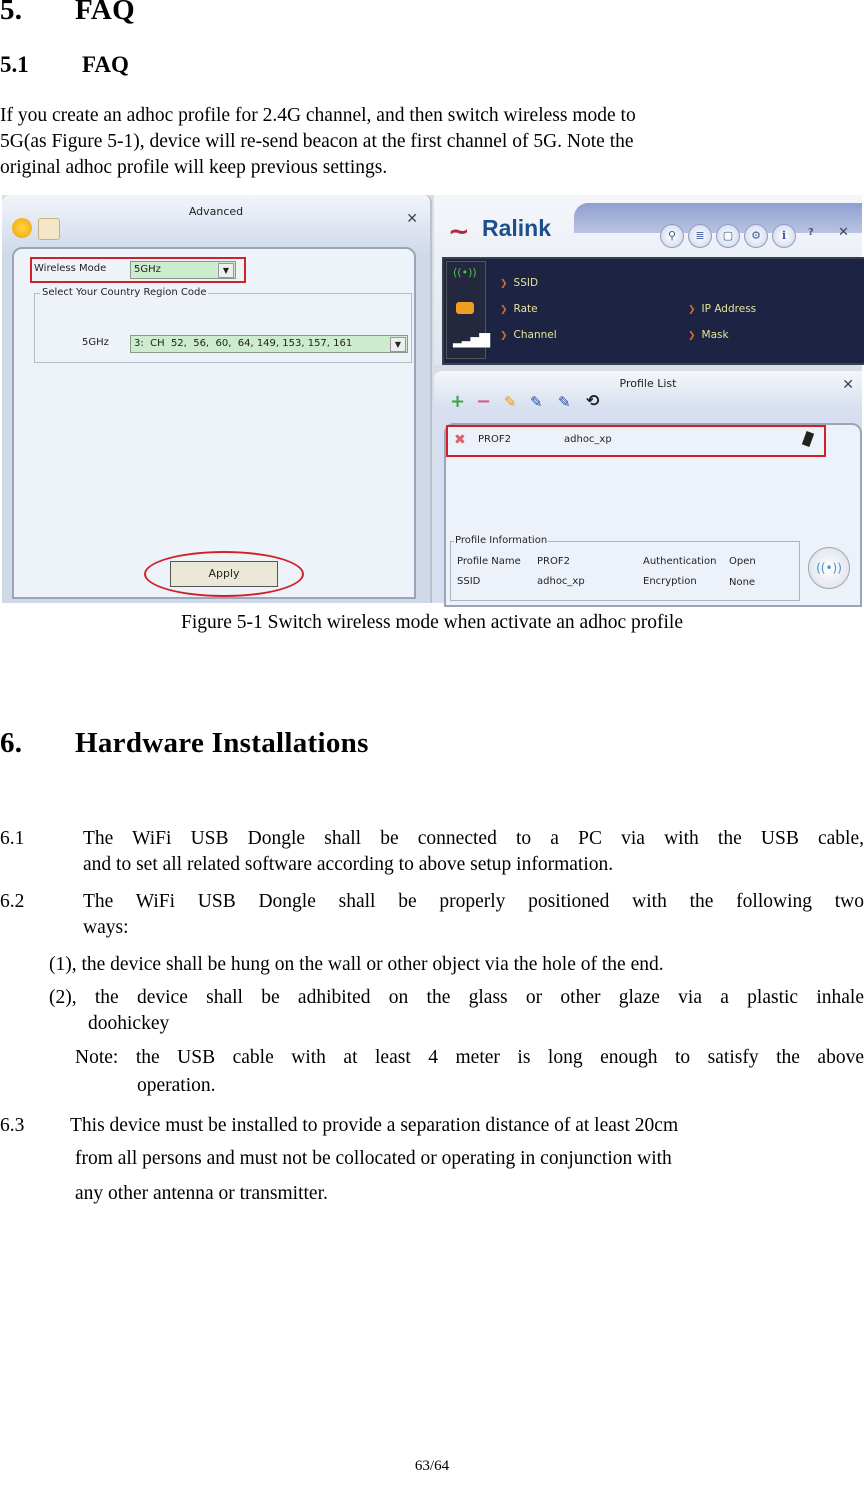 This screenshot has width=864, height=1487. I want to click on ralink-swoosh-icon: ~, so click(459, 232).